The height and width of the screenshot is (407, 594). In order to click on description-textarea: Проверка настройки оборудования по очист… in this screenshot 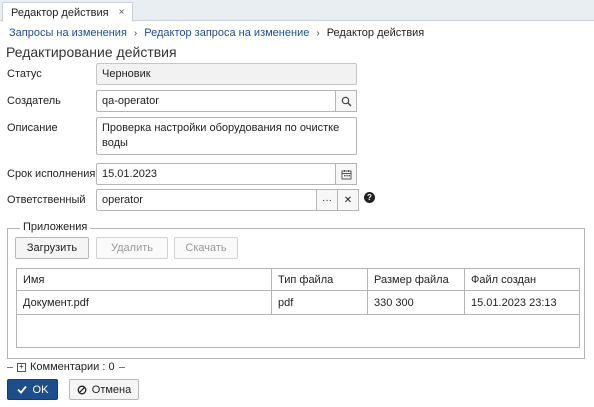, I will do `click(226, 136)`.